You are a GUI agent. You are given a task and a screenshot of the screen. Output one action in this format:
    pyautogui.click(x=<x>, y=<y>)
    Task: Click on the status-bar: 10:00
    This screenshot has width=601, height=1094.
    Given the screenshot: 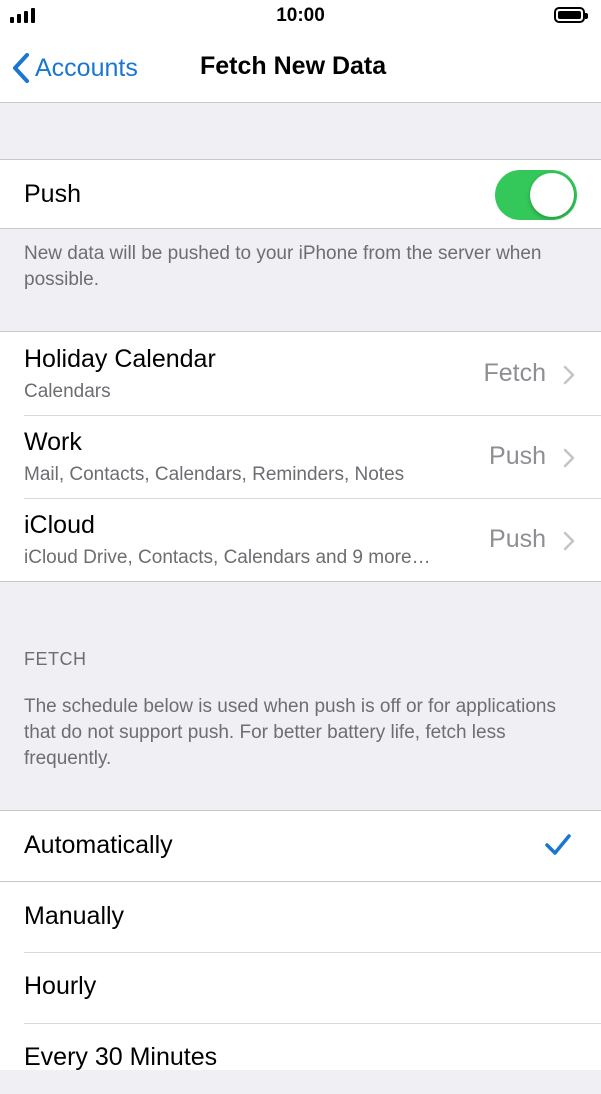 What is the action you would take?
    pyautogui.click(x=300, y=17)
    